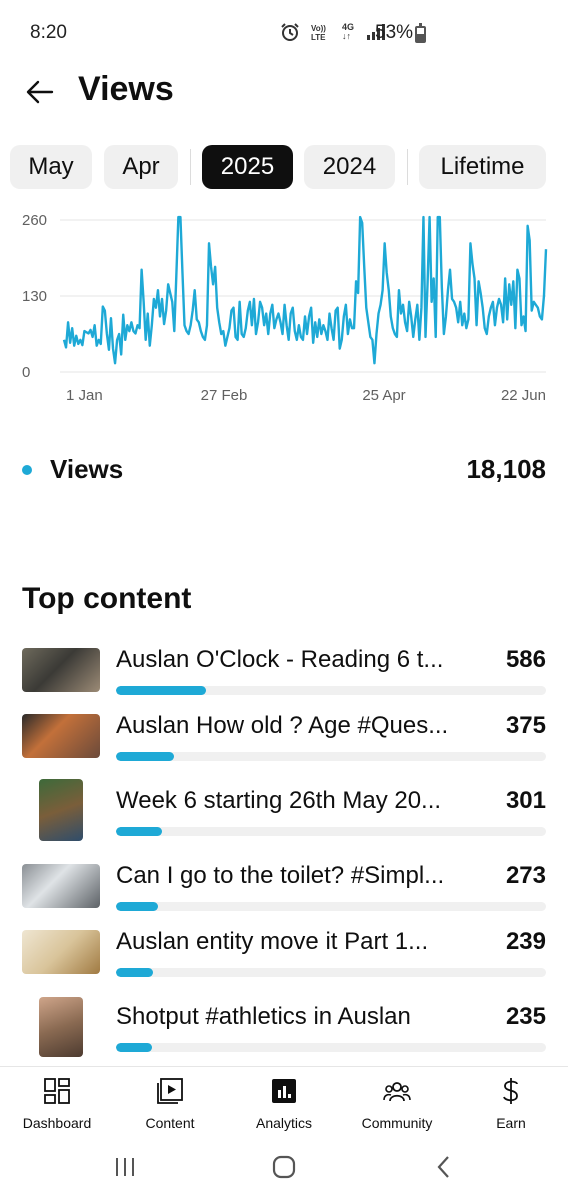 The height and width of the screenshot is (1200, 568). I want to click on chip-2025: 2025, so click(247, 167).